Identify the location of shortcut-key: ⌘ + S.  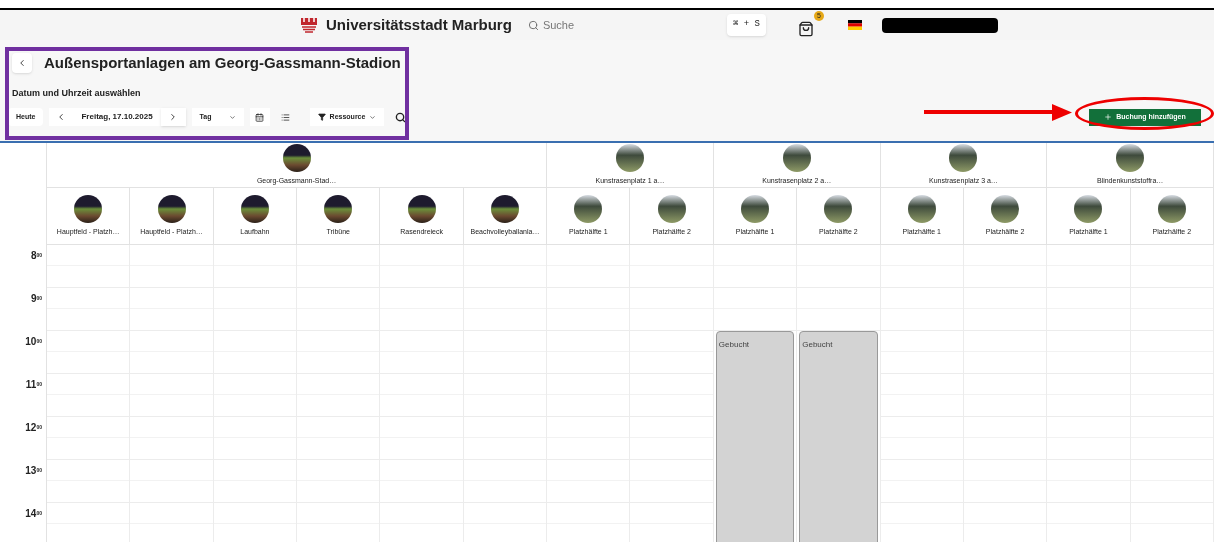
(746, 25).